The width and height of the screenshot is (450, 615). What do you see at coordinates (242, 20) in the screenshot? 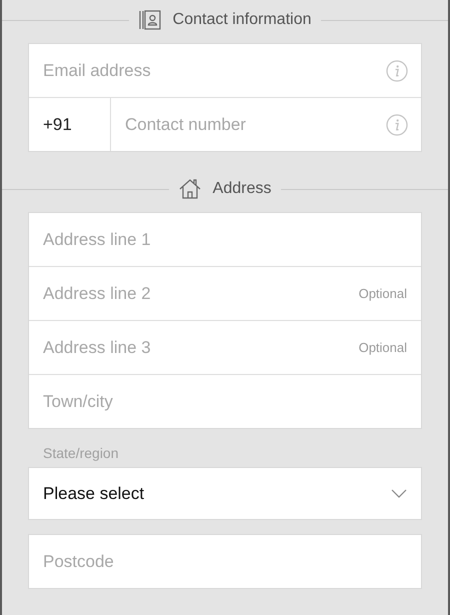
I see `section-title: Contact information` at bounding box center [242, 20].